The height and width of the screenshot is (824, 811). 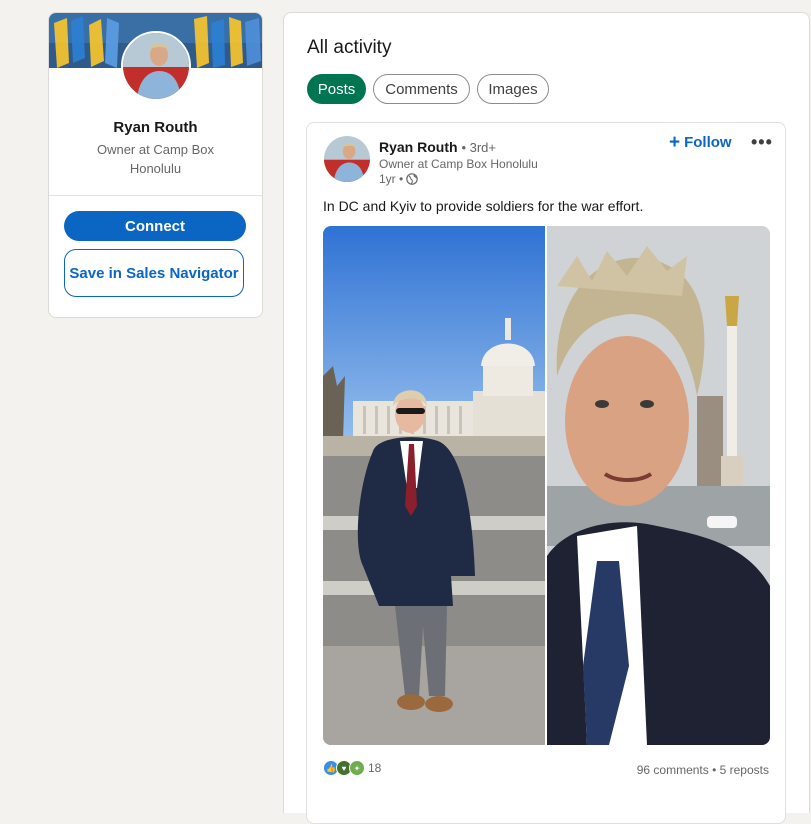 What do you see at coordinates (155, 159) in the screenshot?
I see `profile-headline: Owner at Camp Box Honolulu` at bounding box center [155, 159].